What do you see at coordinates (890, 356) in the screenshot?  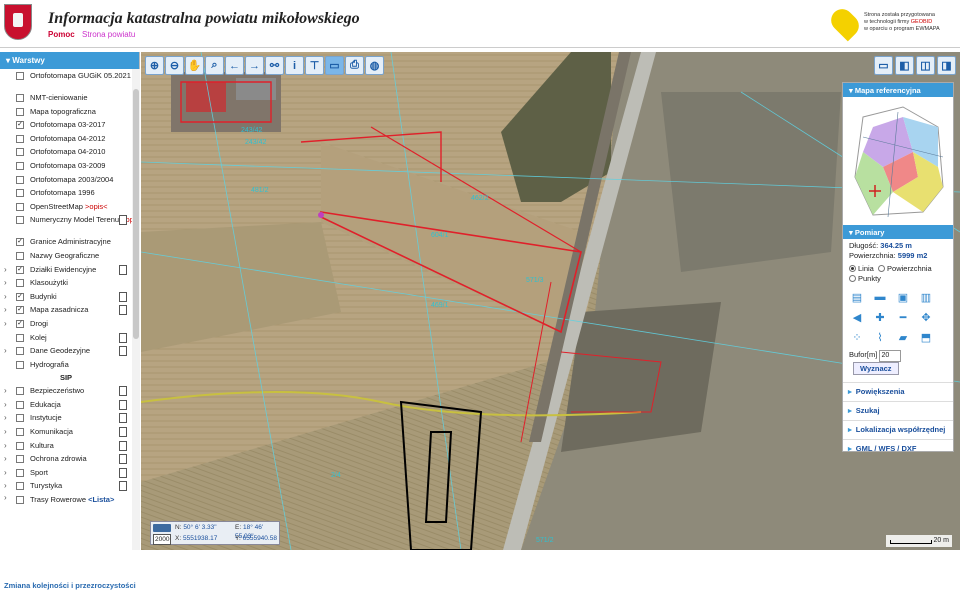 I see `buffer-input: 20` at bounding box center [890, 356].